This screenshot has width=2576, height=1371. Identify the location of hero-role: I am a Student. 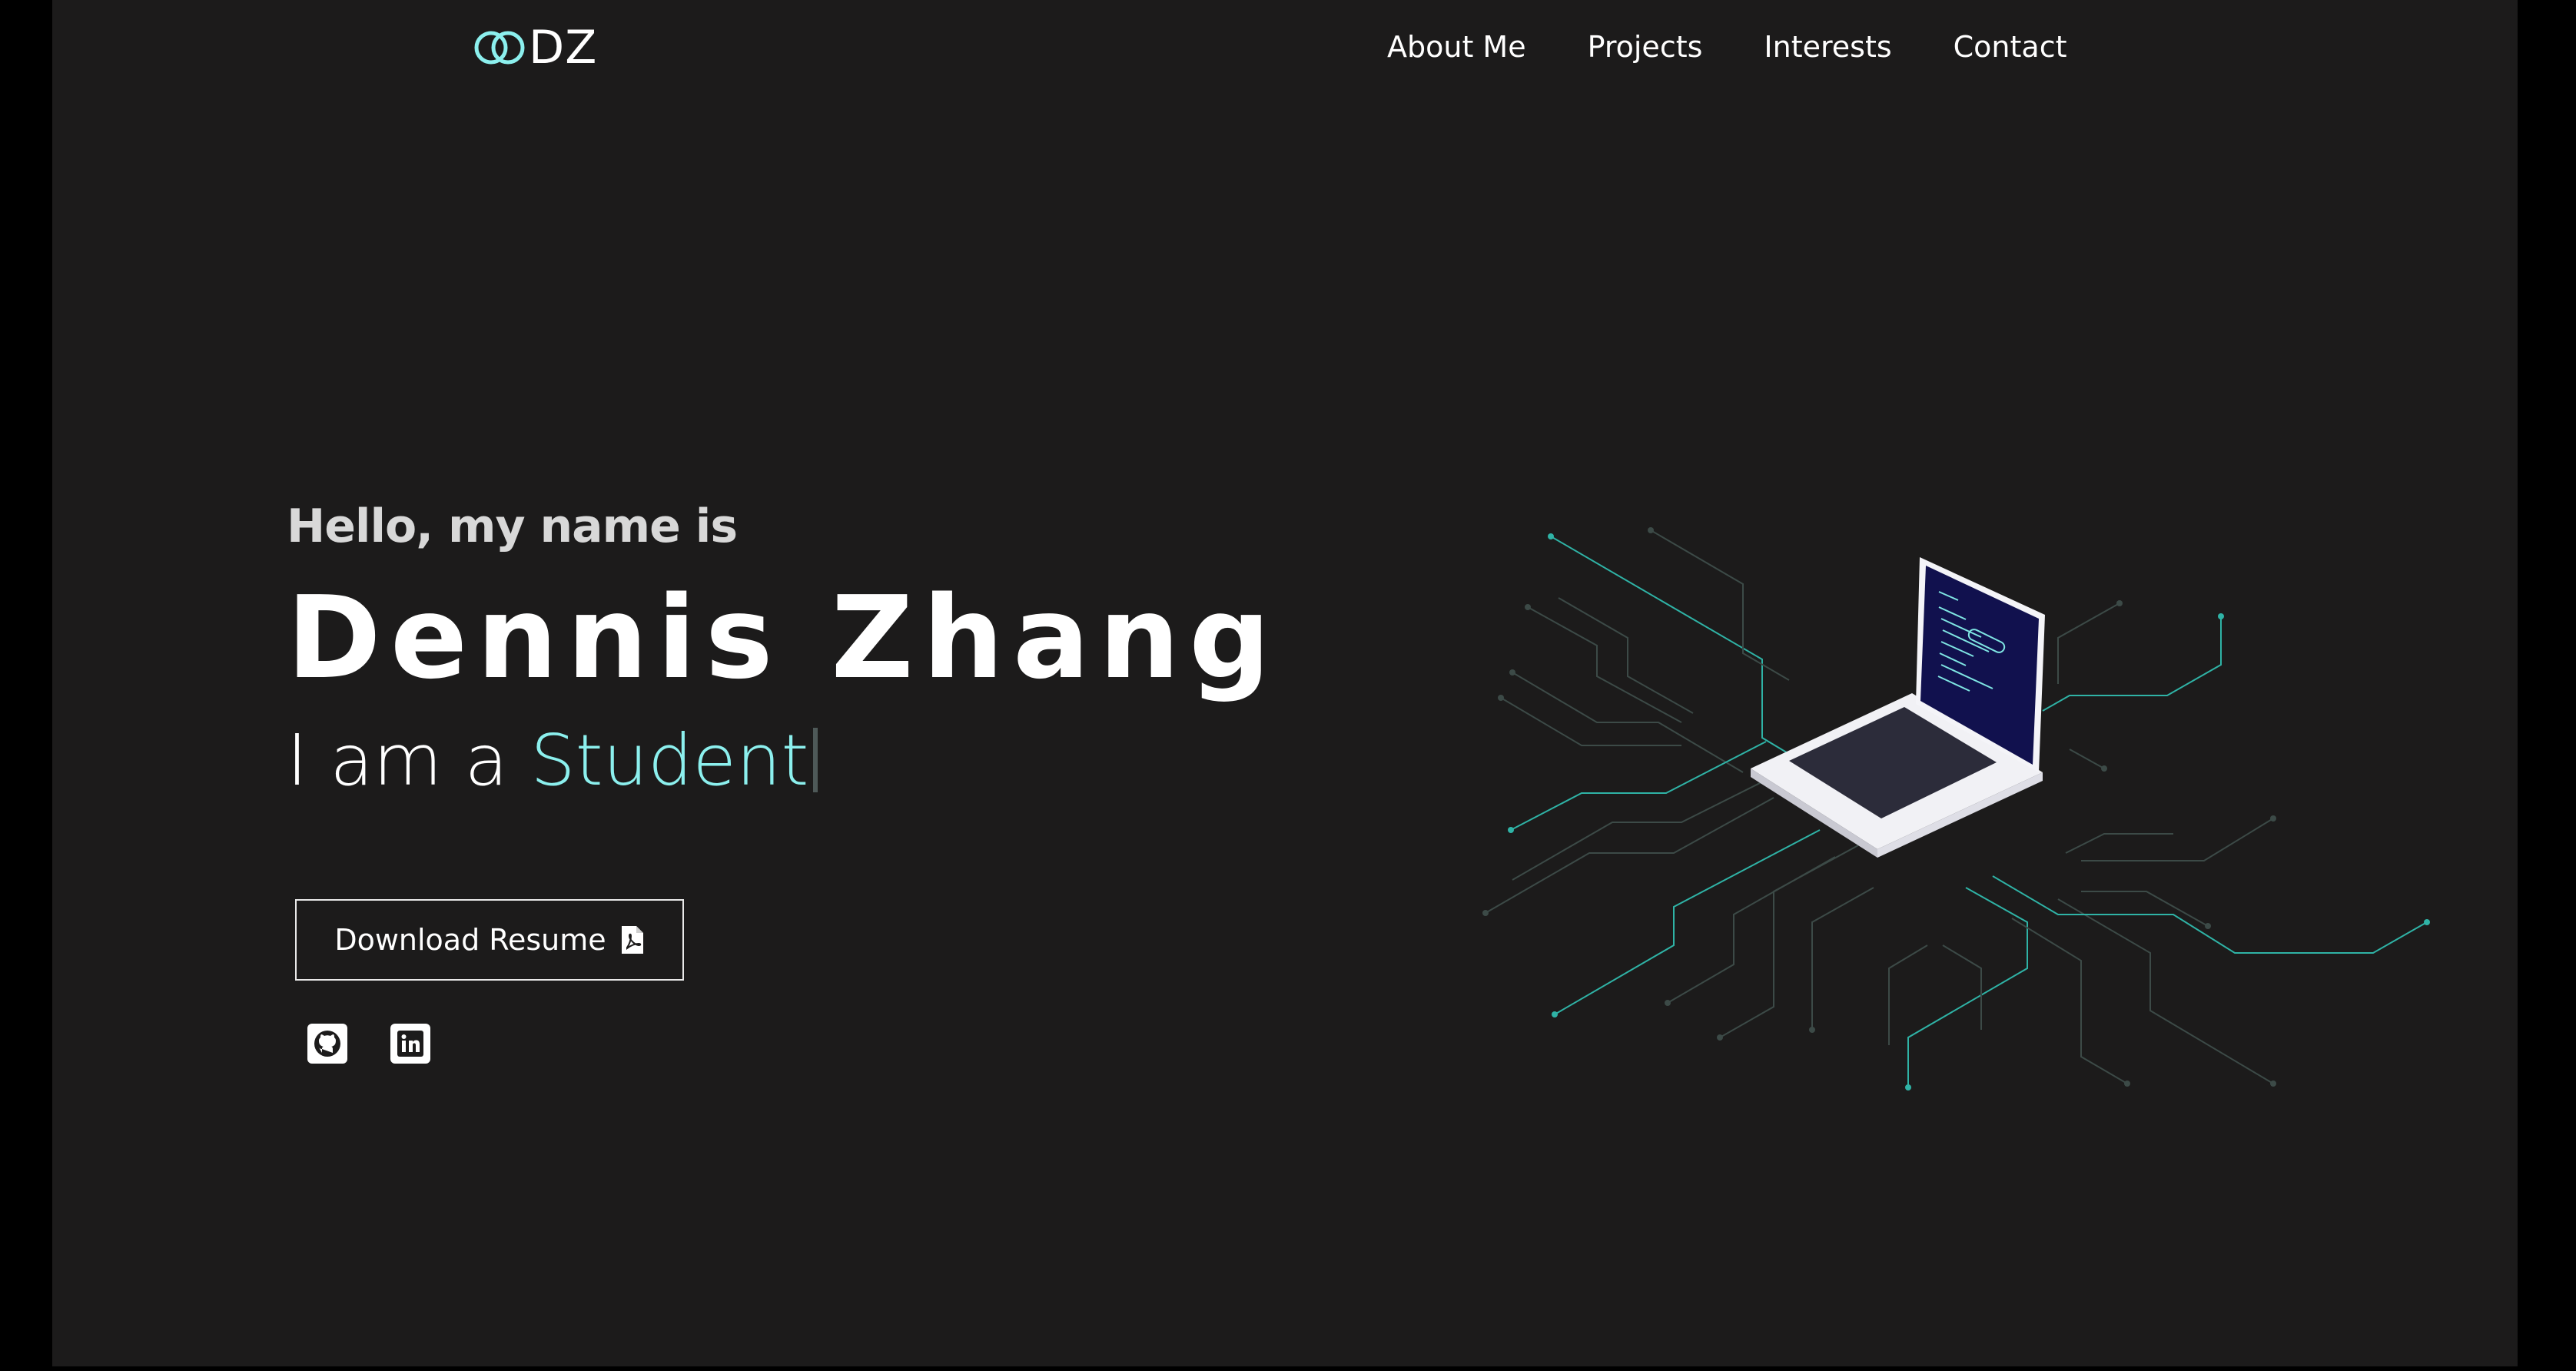
(783, 761).